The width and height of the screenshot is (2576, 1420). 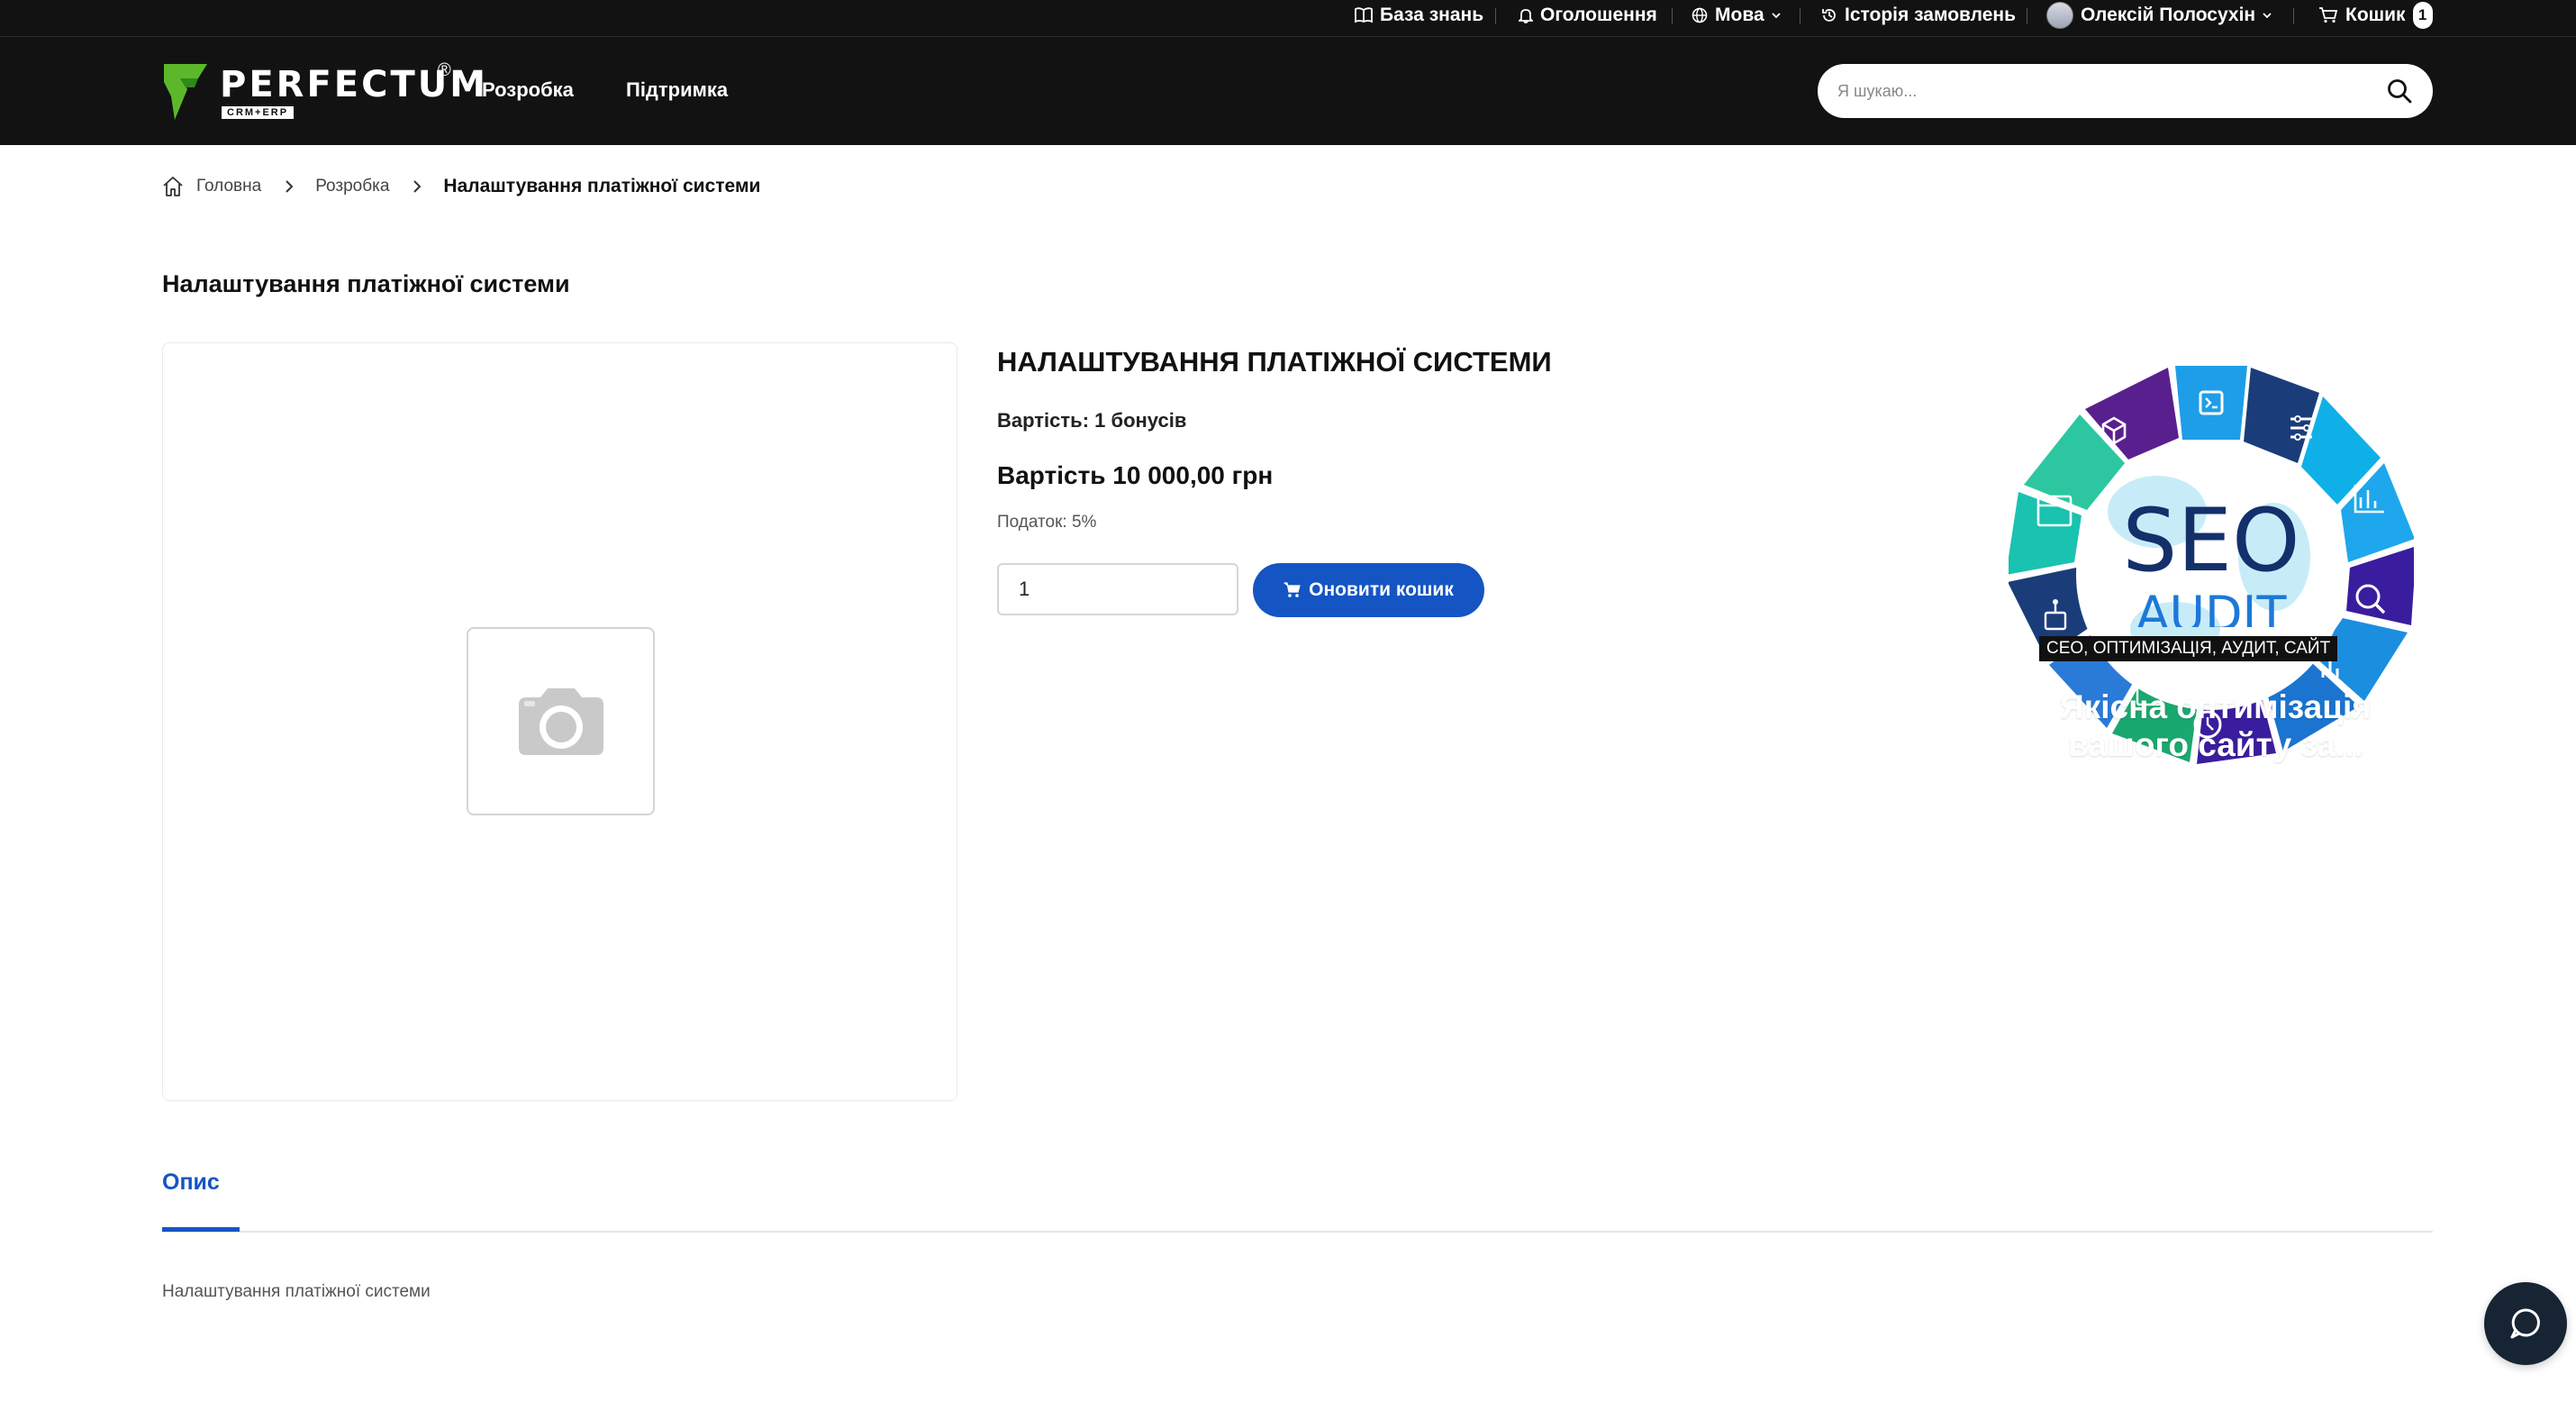 I want to click on image-placeholder, so click(x=561, y=721).